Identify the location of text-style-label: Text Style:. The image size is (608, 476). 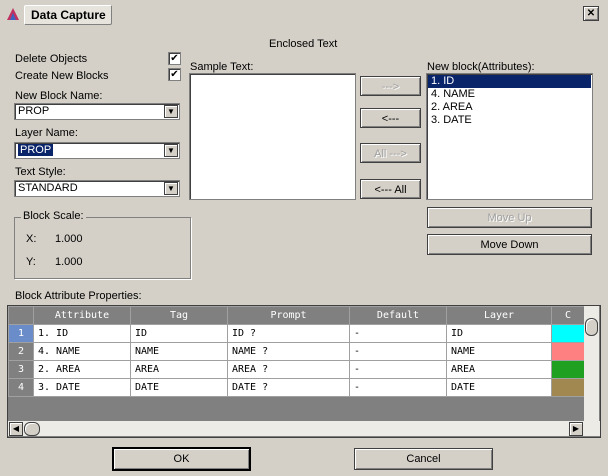
(40, 172).